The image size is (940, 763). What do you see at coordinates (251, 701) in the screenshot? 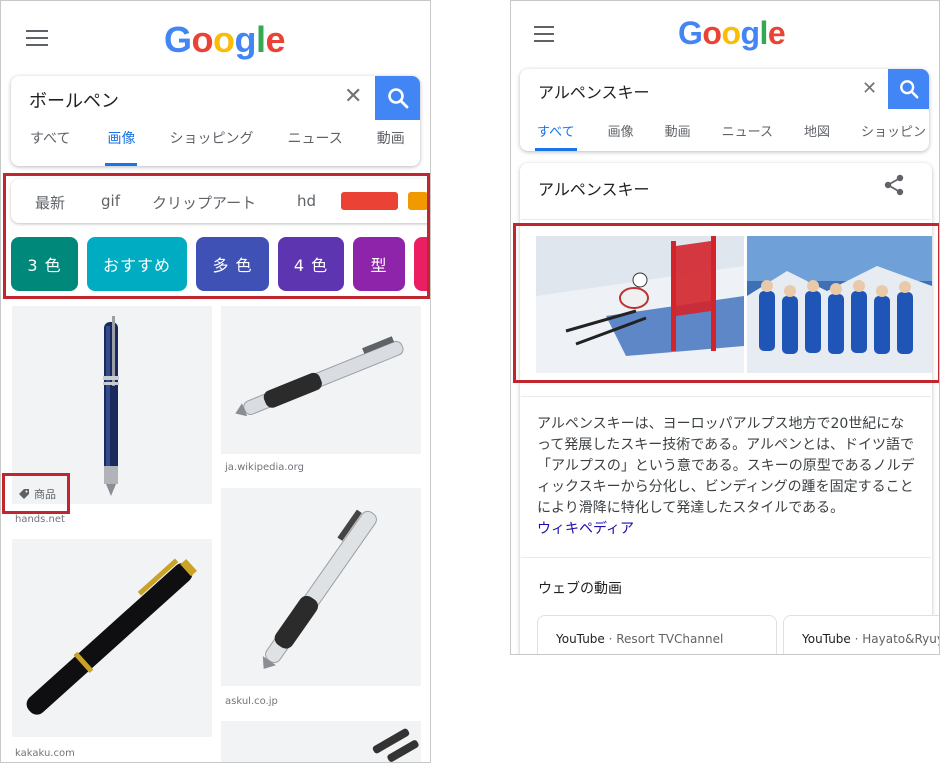
I see `result-source: askul.co.jp` at bounding box center [251, 701].